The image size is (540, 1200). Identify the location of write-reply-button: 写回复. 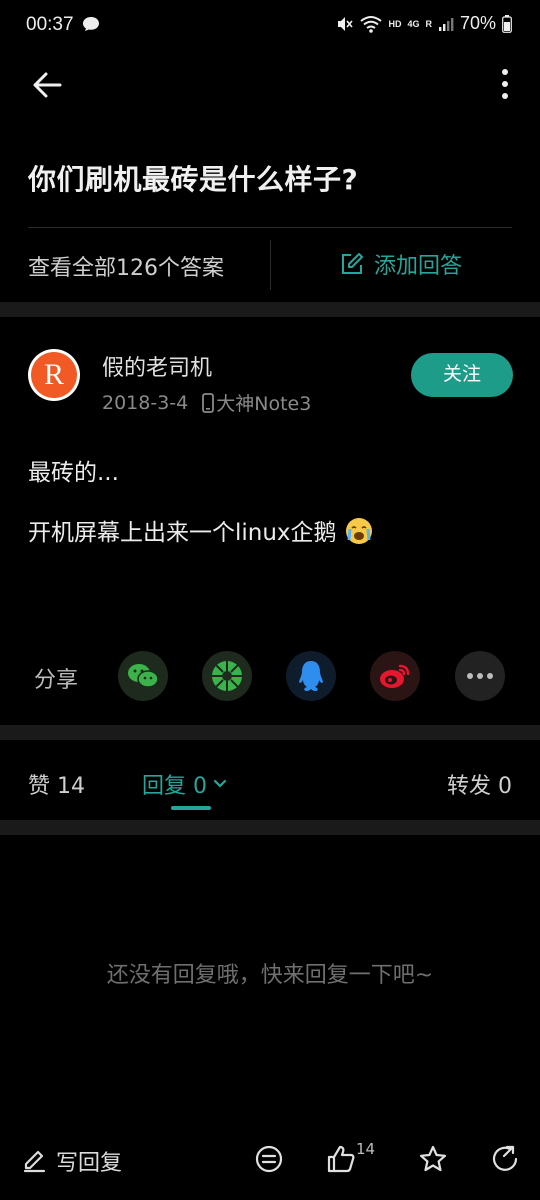
(72, 1161).